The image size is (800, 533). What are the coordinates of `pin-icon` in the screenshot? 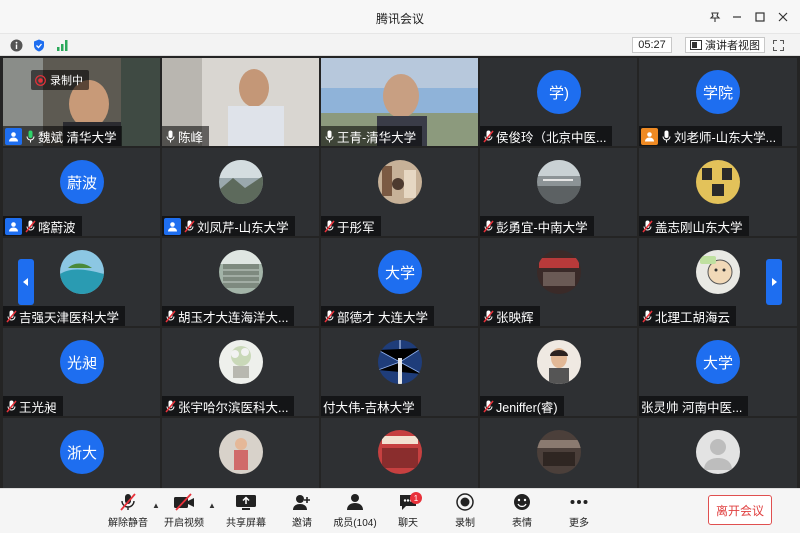 It's located at (715, 17).